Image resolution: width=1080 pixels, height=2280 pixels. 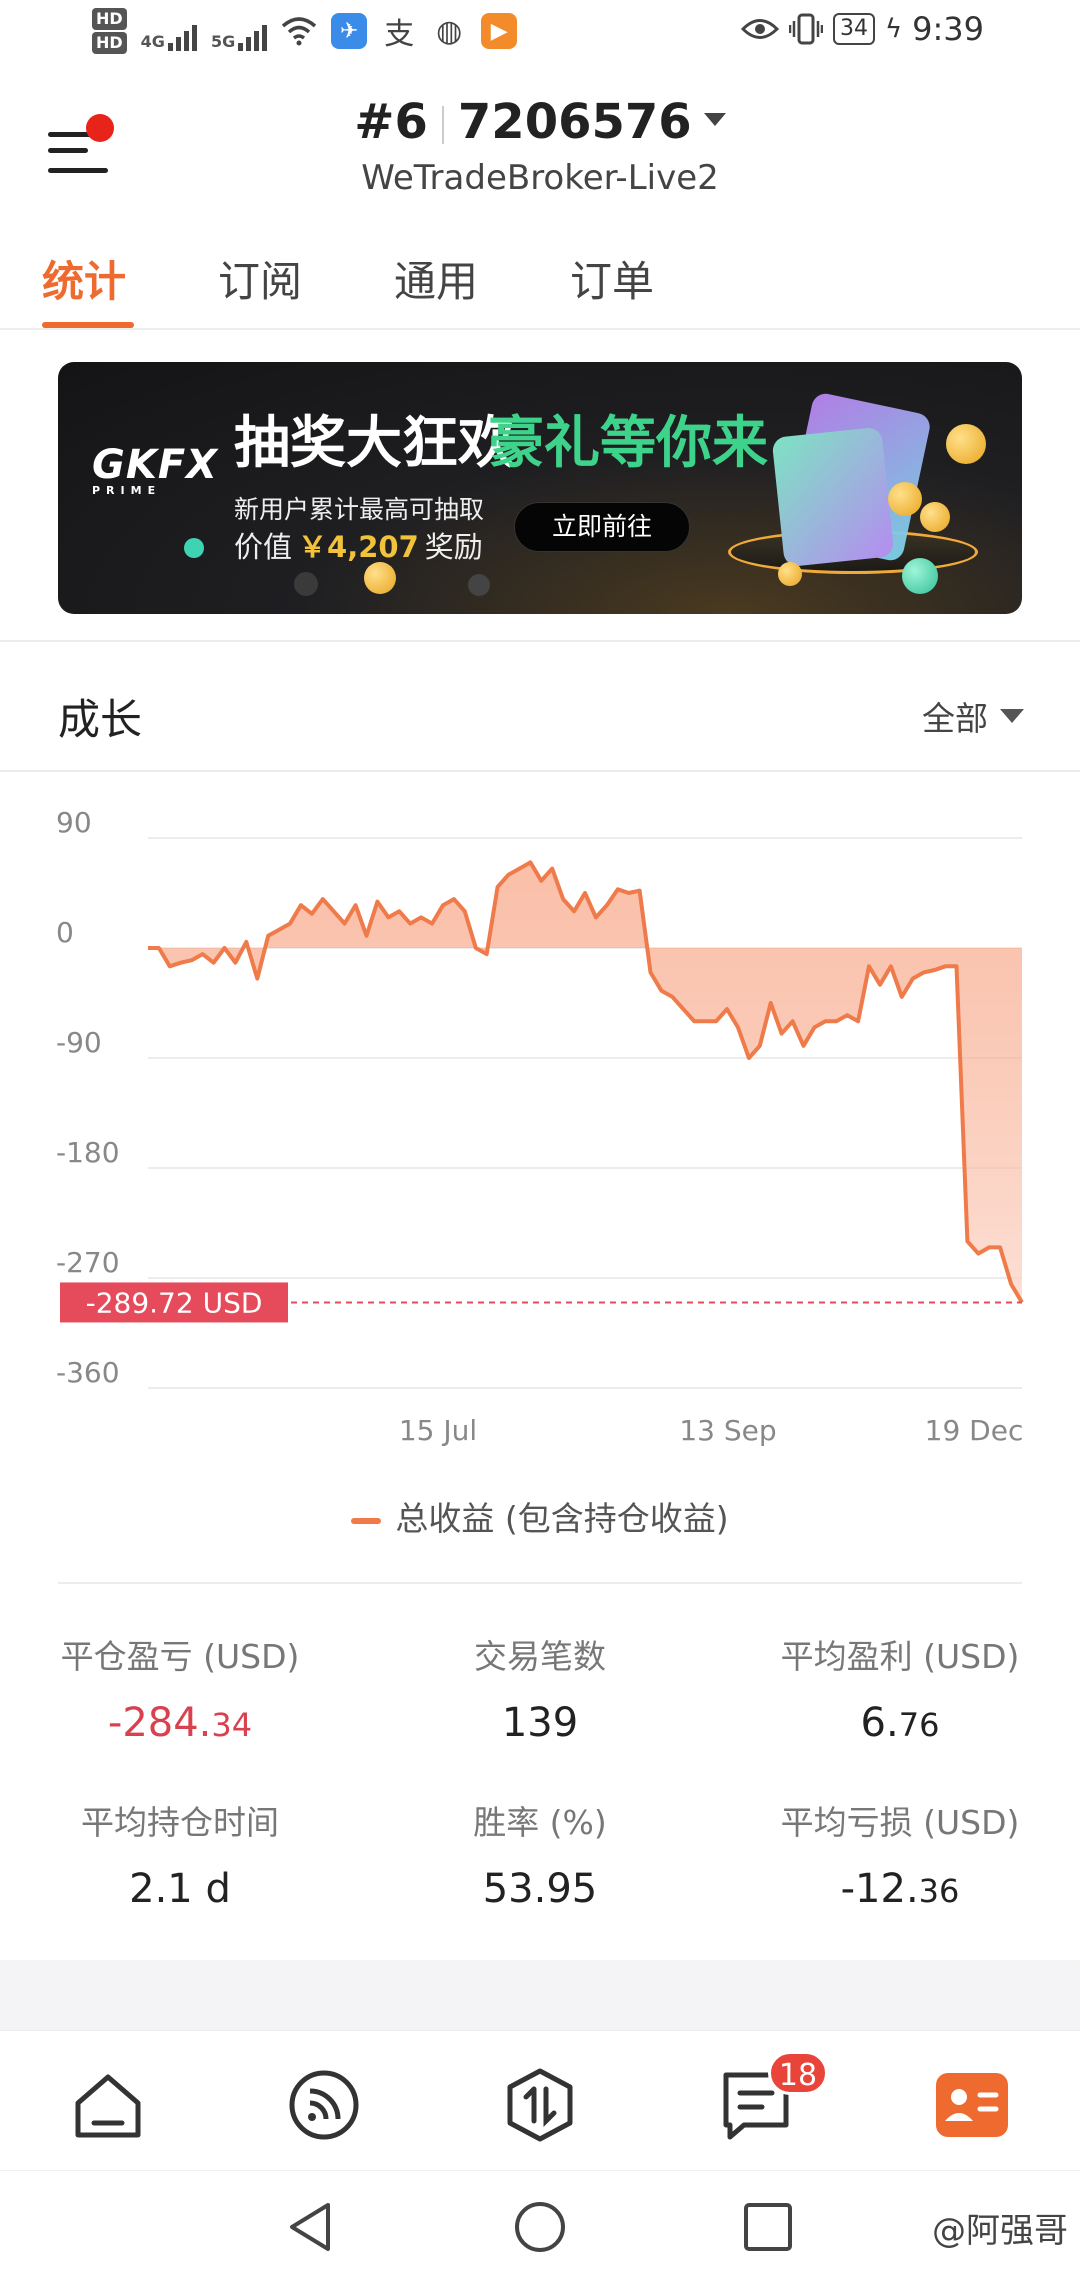 What do you see at coordinates (399, 34) in the screenshot?
I see `alipay-icon: 支` at bounding box center [399, 34].